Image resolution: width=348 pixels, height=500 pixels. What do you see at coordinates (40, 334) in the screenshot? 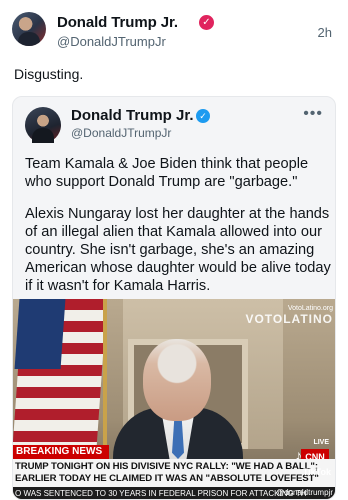
I see `flag-canton` at bounding box center [40, 334].